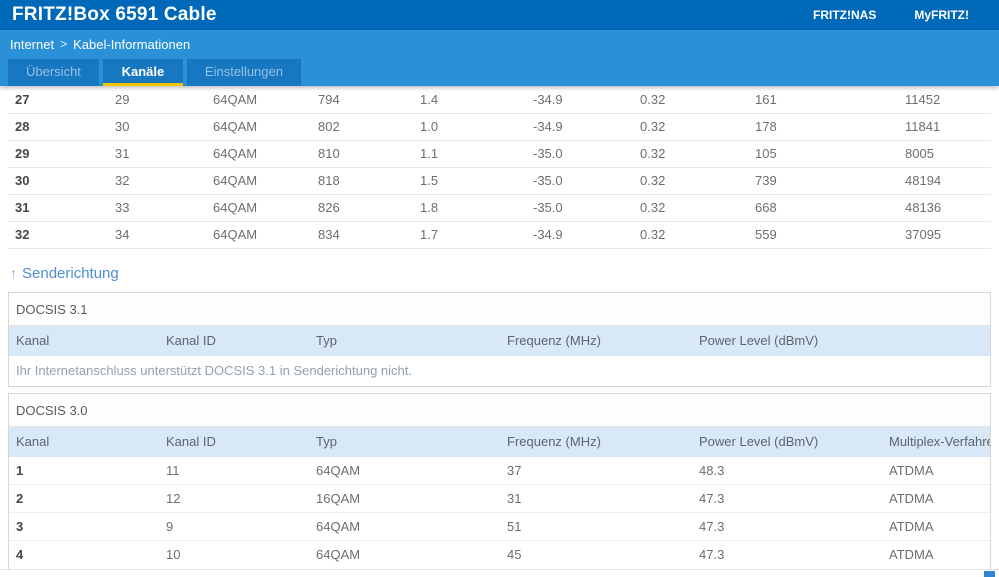 The height and width of the screenshot is (577, 999). I want to click on app-header: FRITZ!Box 6591 Cable FRITZ!NAS MyFRITZ!, so click(499, 15).